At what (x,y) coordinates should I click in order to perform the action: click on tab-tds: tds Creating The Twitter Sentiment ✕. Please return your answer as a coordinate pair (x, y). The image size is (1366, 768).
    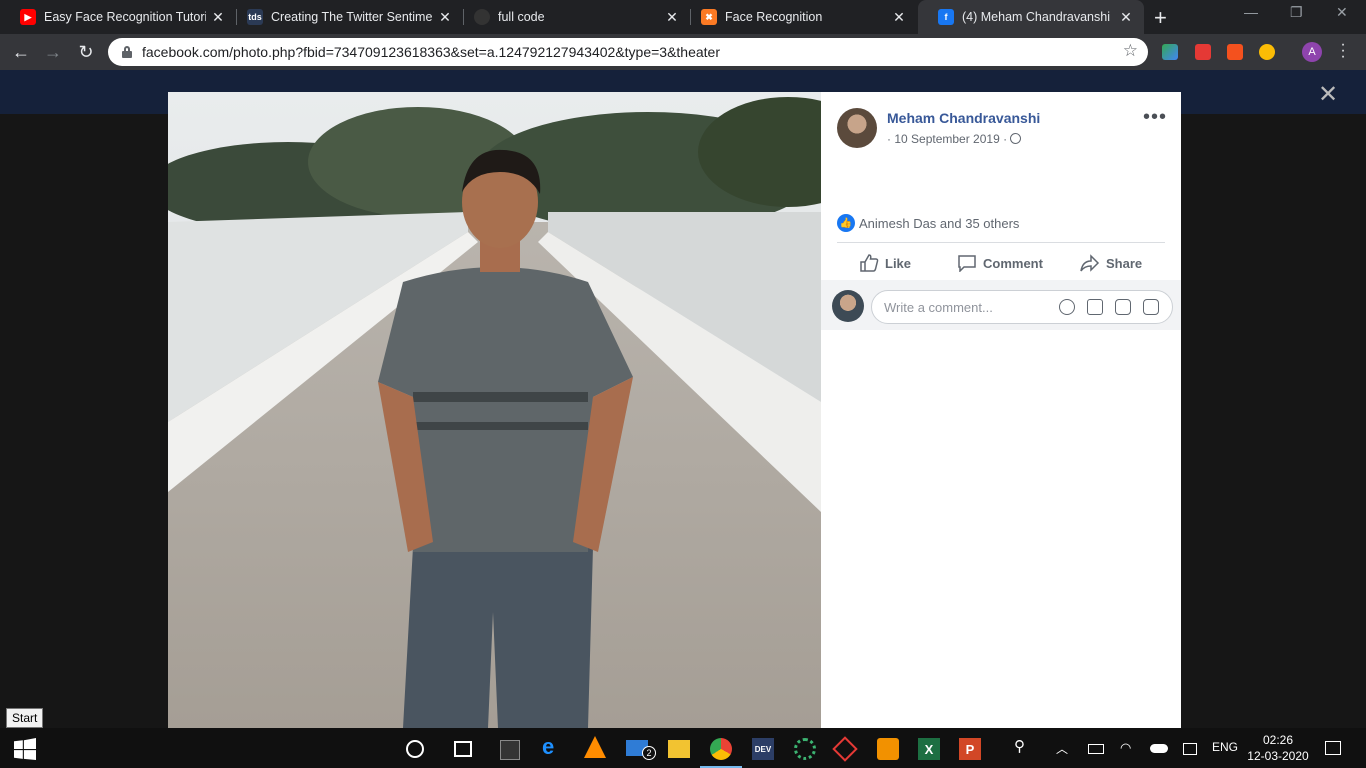
    Looking at the image, I should click on (345, 17).